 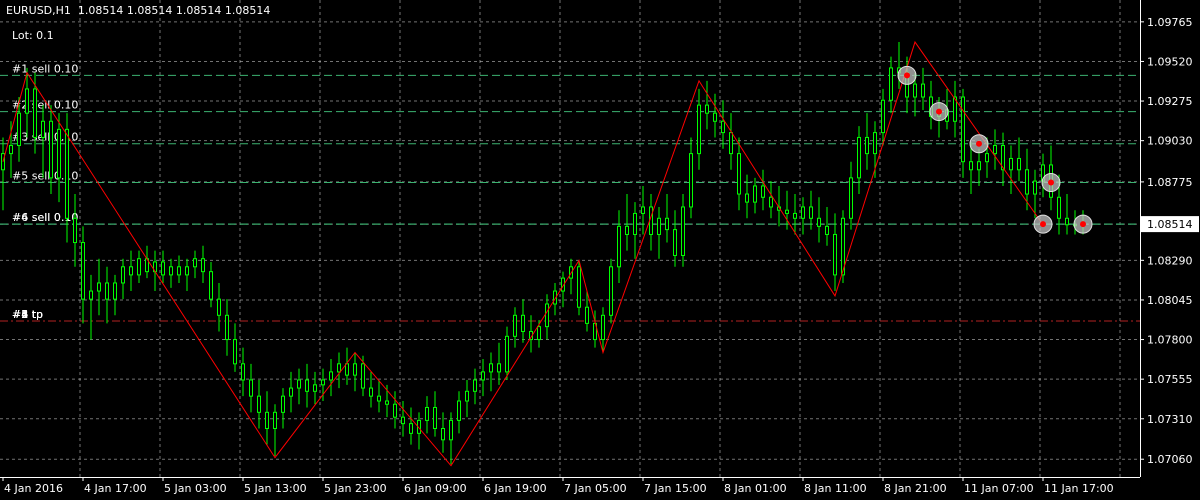 What do you see at coordinates (915, 488) in the screenshot?
I see `time-tick-label: 8 Jan 21:00` at bounding box center [915, 488].